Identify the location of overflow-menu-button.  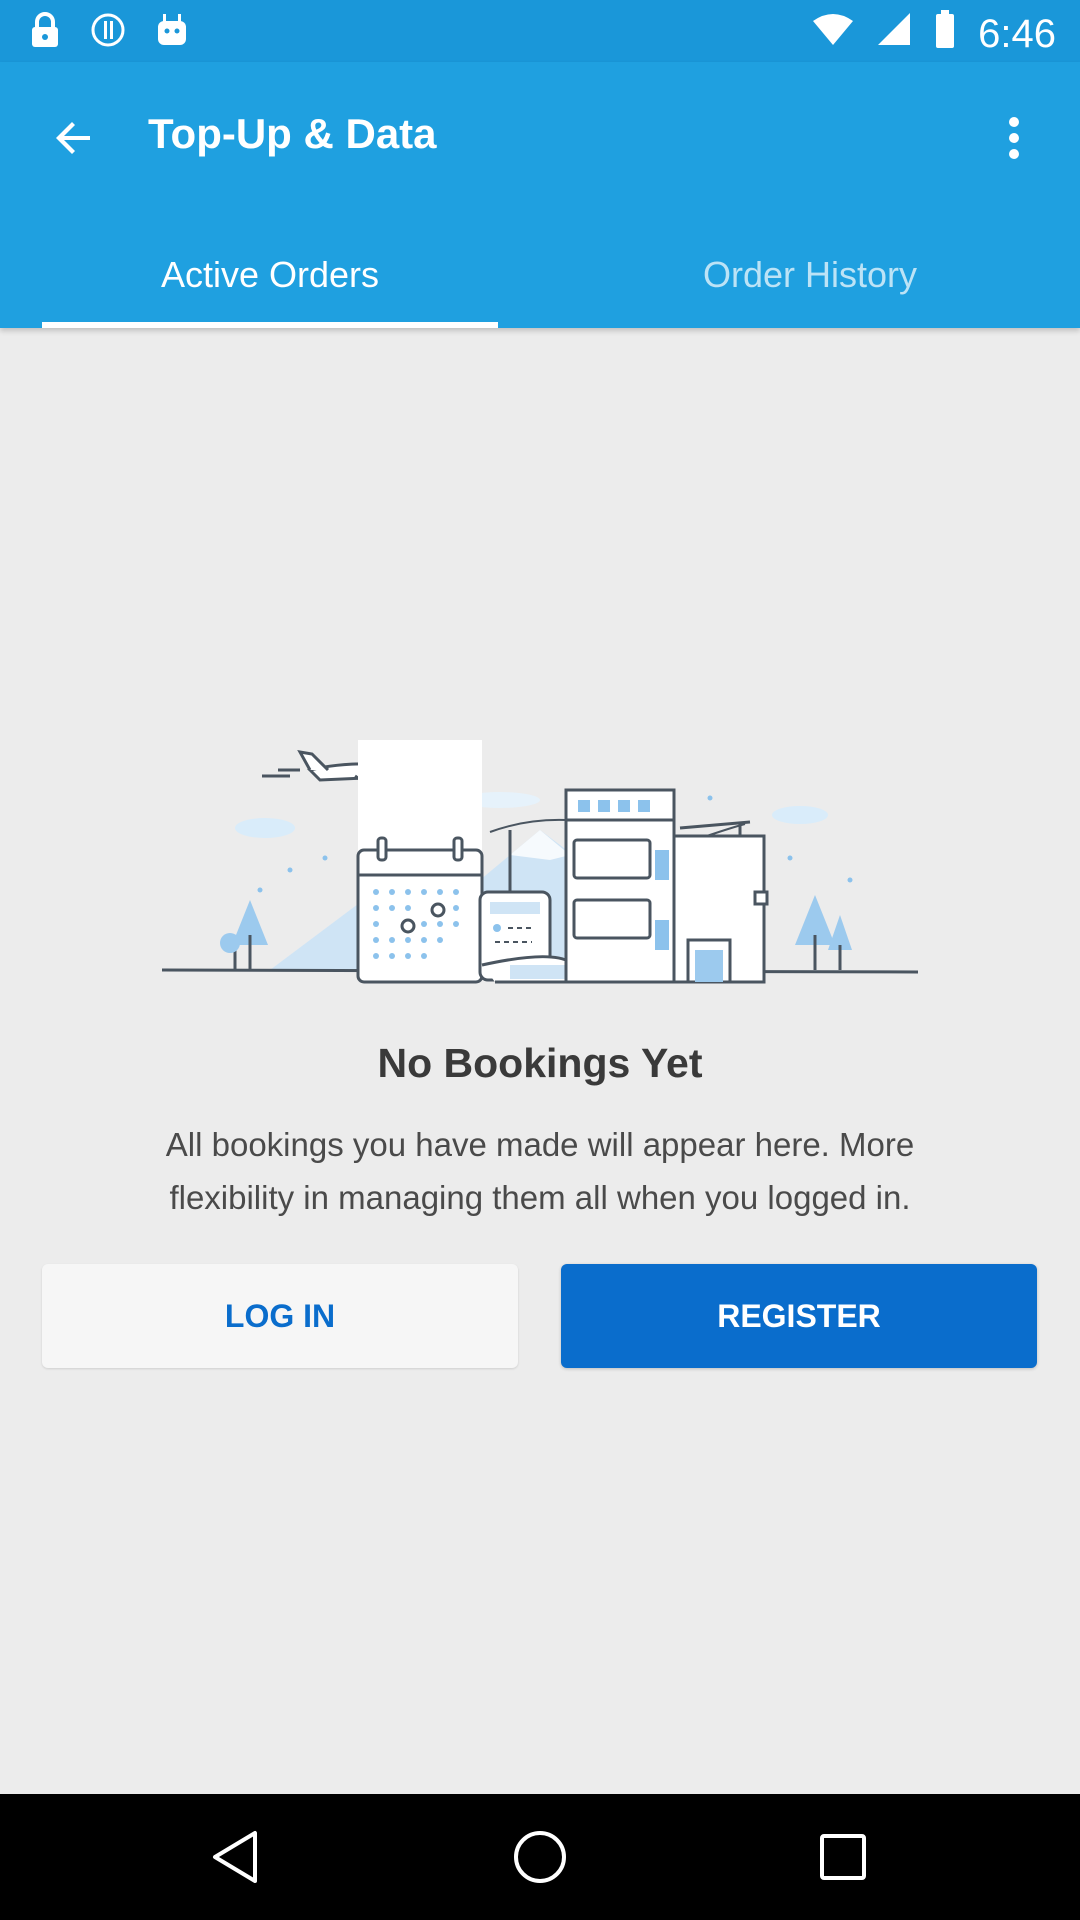
(1014, 140).